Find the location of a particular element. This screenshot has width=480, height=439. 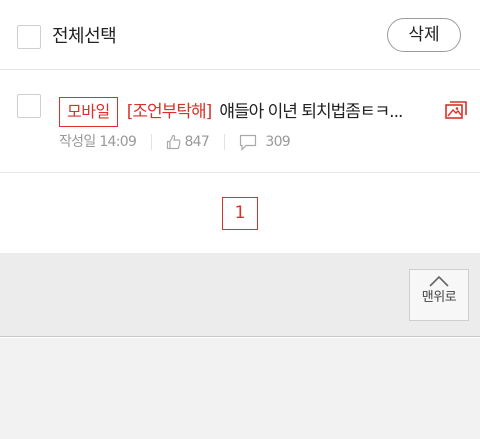

date-label: 작성일 is located at coordinates (77, 142).